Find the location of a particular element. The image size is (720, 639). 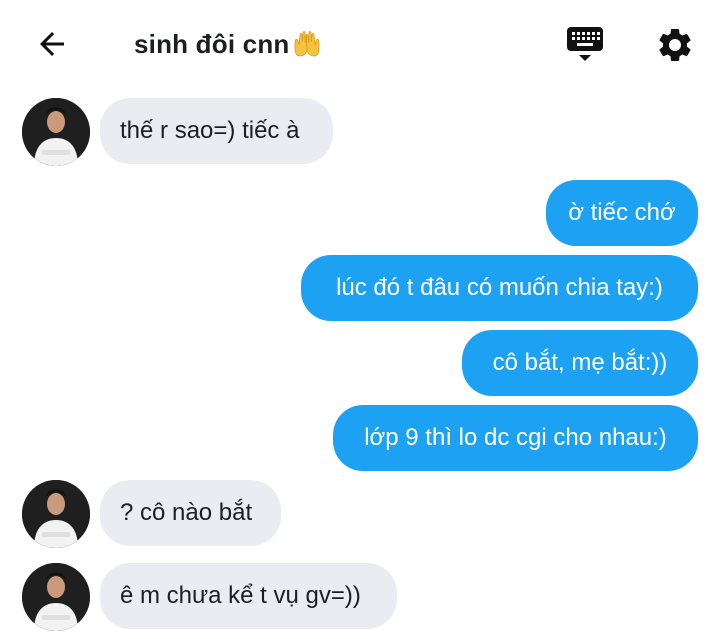

message-bubble-incoming: ê m chưa kể t vụ gv=)) is located at coordinates (248, 596).